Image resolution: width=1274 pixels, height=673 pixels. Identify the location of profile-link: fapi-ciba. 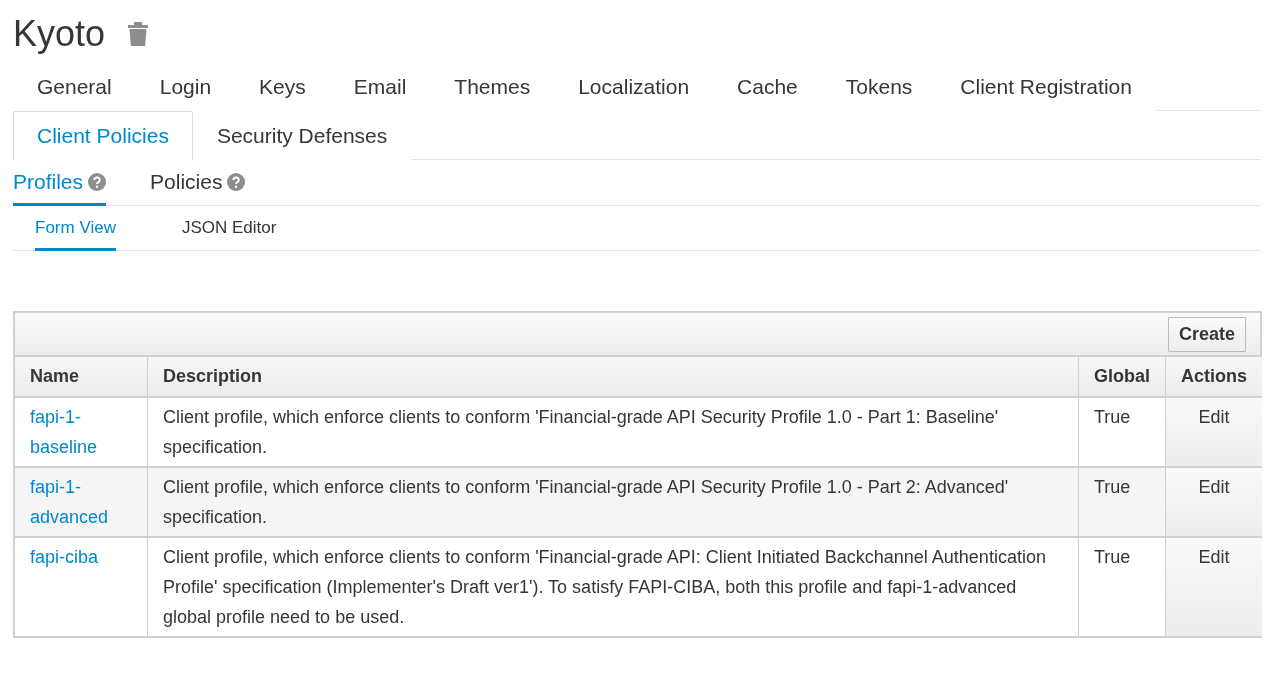
(81, 557).